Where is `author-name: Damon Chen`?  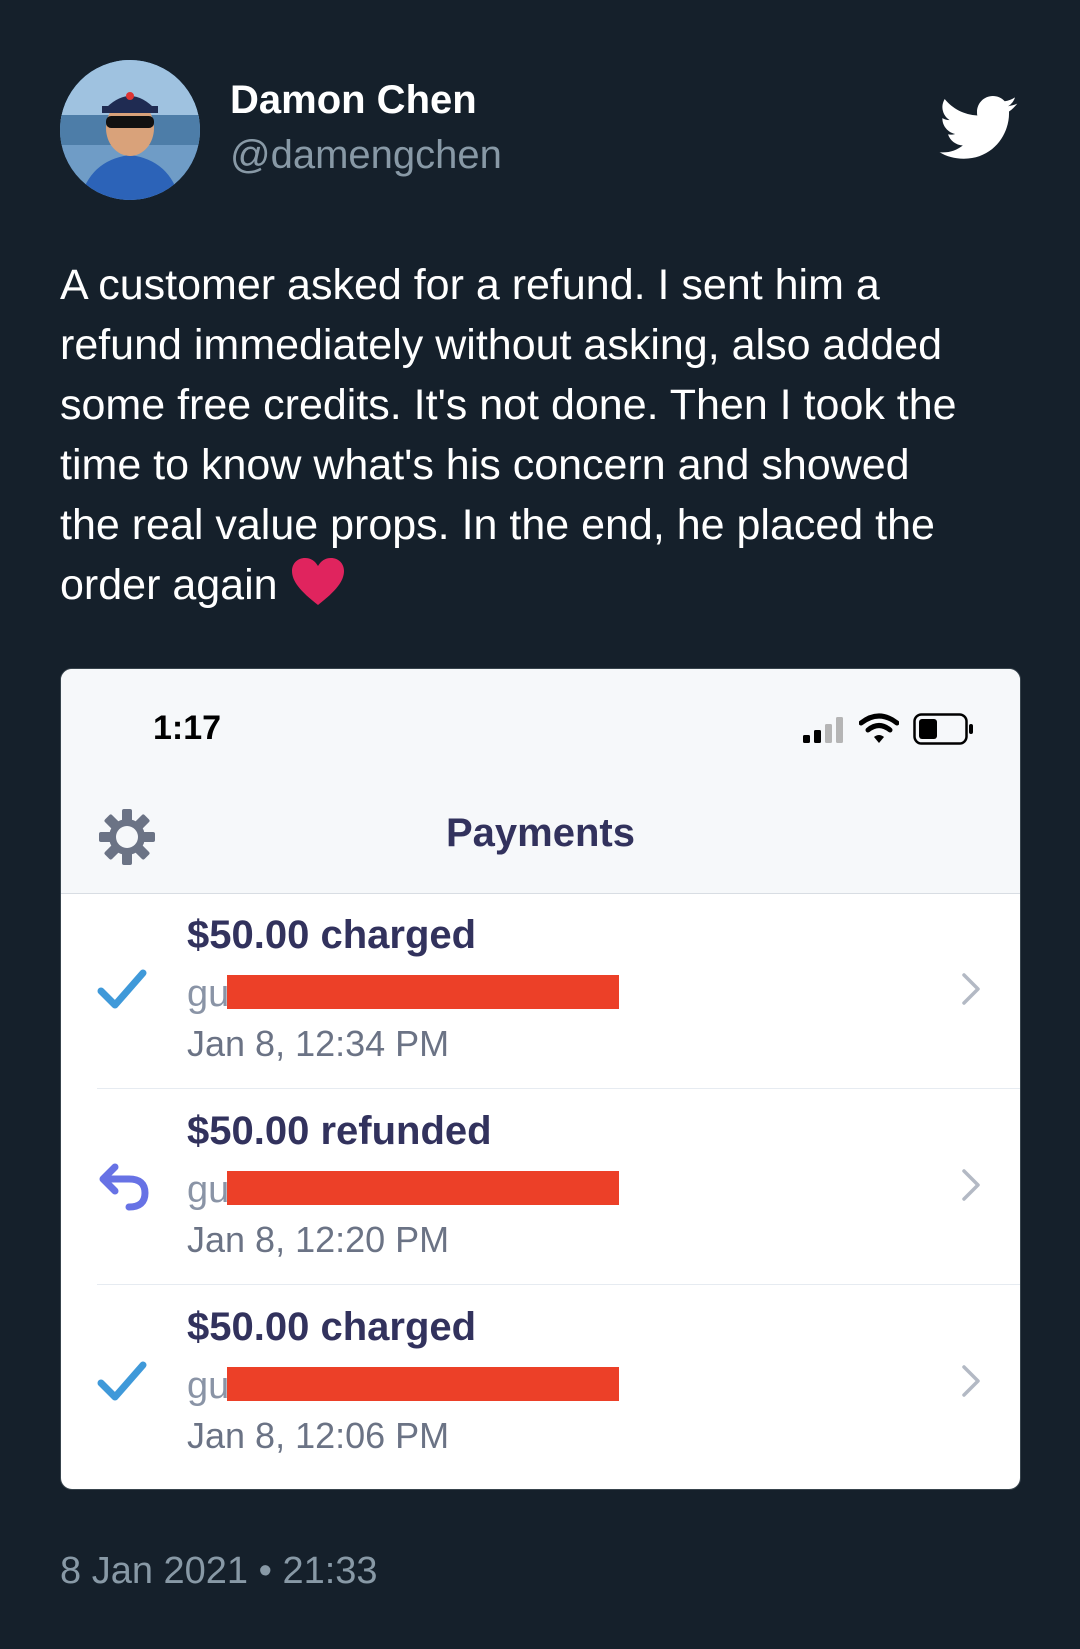 author-name: Damon Chen is located at coordinates (353, 100).